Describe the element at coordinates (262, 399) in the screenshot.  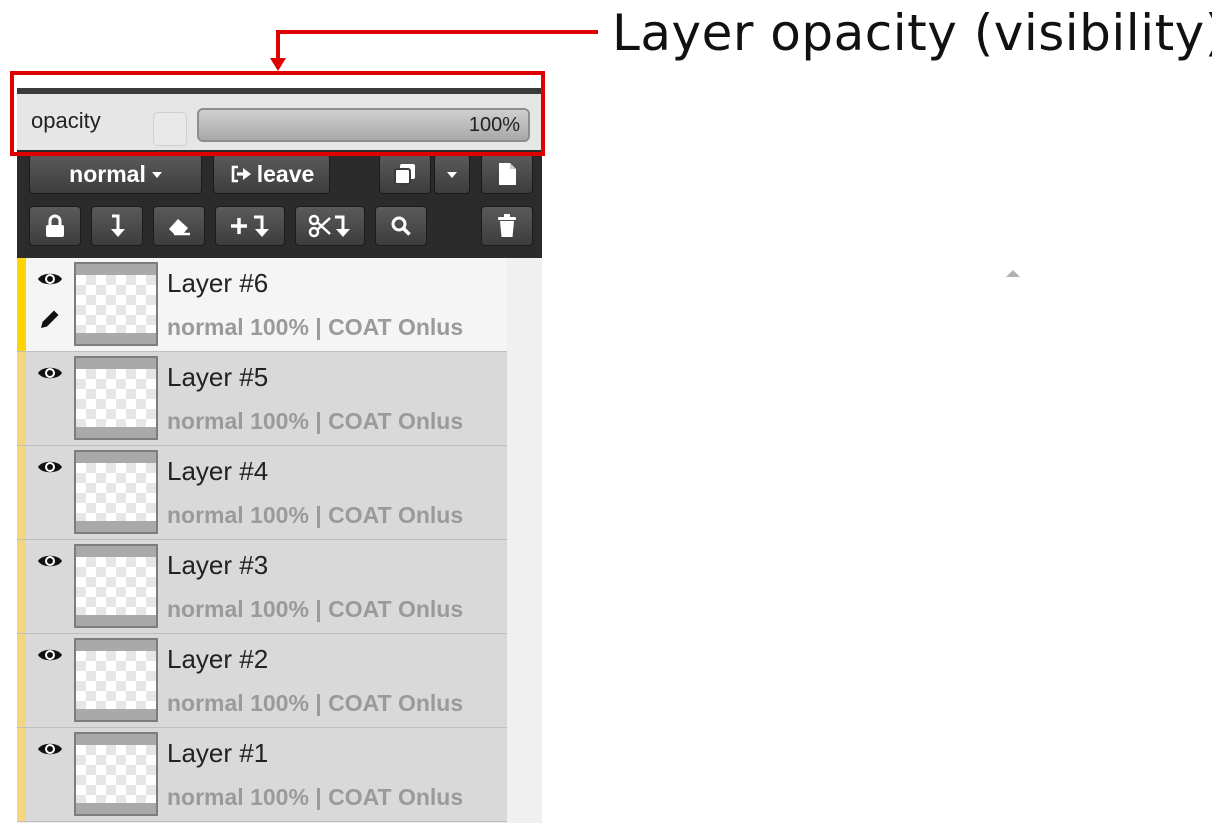
I see `layer-row: Layer #5 normal 100% | COAT Onlus` at that location.